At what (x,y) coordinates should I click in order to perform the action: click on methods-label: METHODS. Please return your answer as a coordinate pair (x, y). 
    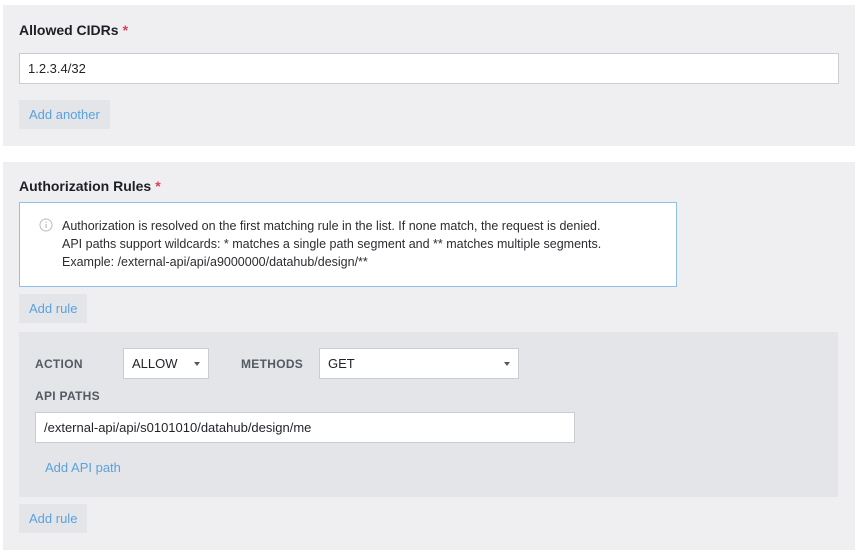
    Looking at the image, I should click on (272, 364).